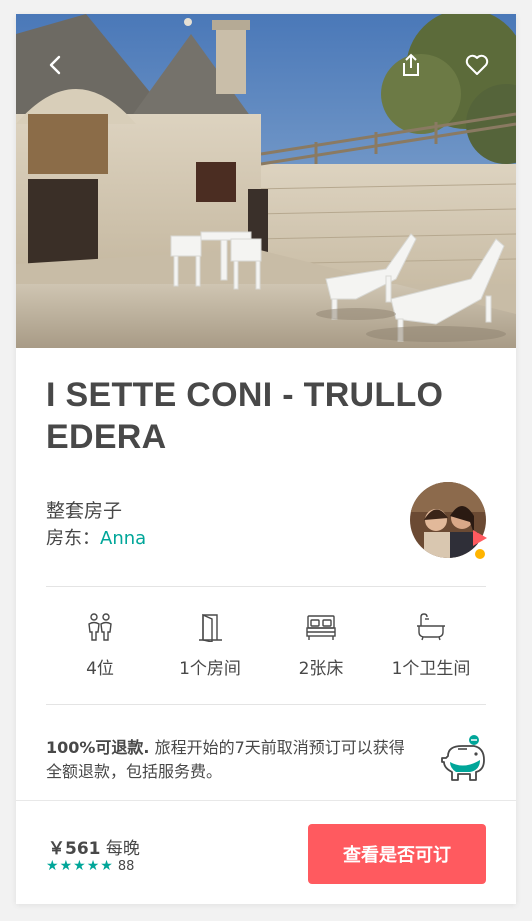 The image size is (532, 921). What do you see at coordinates (245, 416) in the screenshot?
I see `listing-title: I SETTE CONI - TRULLO EDERA` at bounding box center [245, 416].